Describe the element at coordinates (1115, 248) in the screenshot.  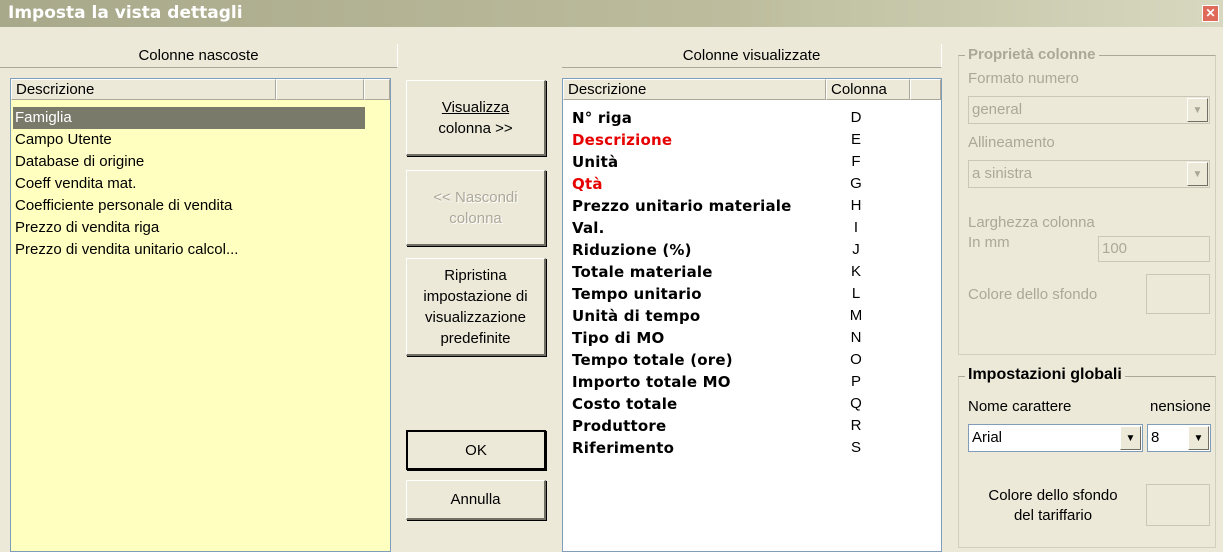
I see `column-width-value: 100` at that location.